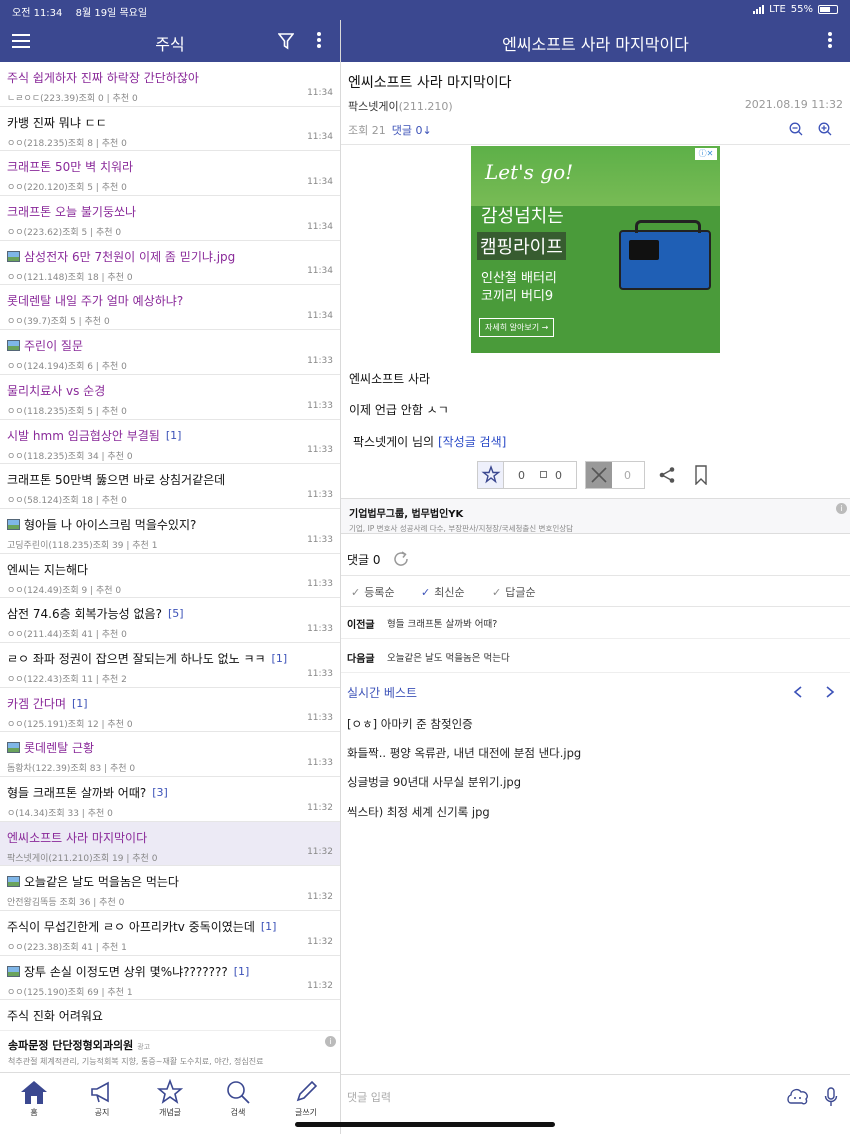 This screenshot has width=850, height=1134. What do you see at coordinates (595, 657) in the screenshot?
I see `next-post-row: 다음글 오늘같은 날도 먹을놈은 먹는다` at bounding box center [595, 657].